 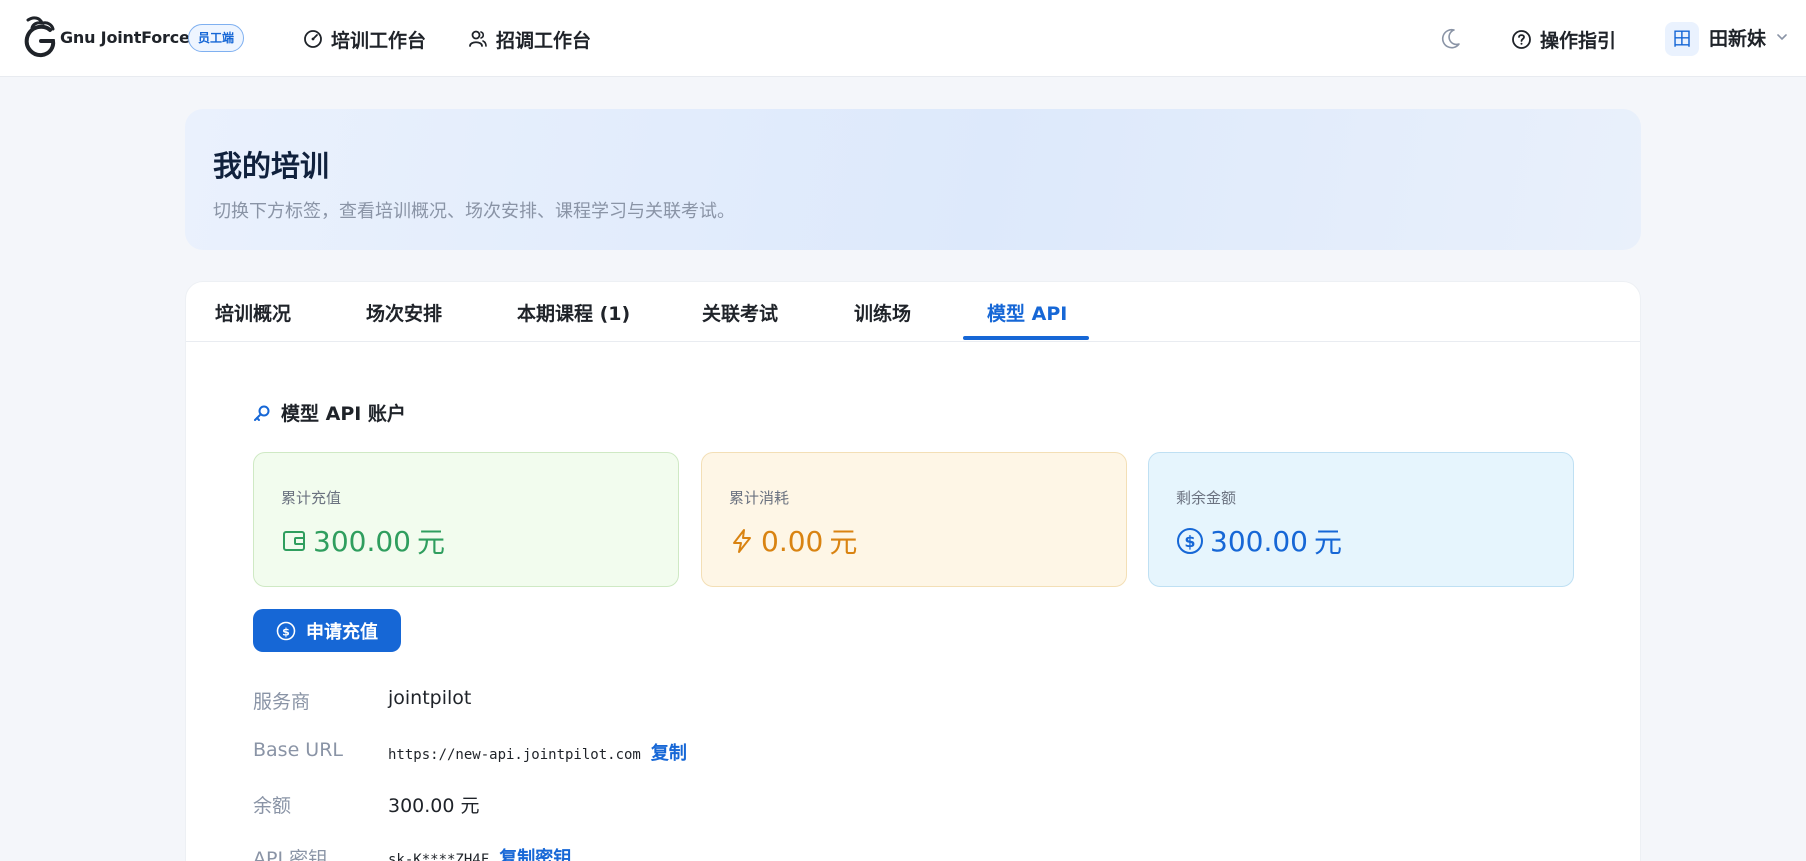 I want to click on stat-card-total-recharge: 累计充值 300.00 元, so click(x=466, y=519).